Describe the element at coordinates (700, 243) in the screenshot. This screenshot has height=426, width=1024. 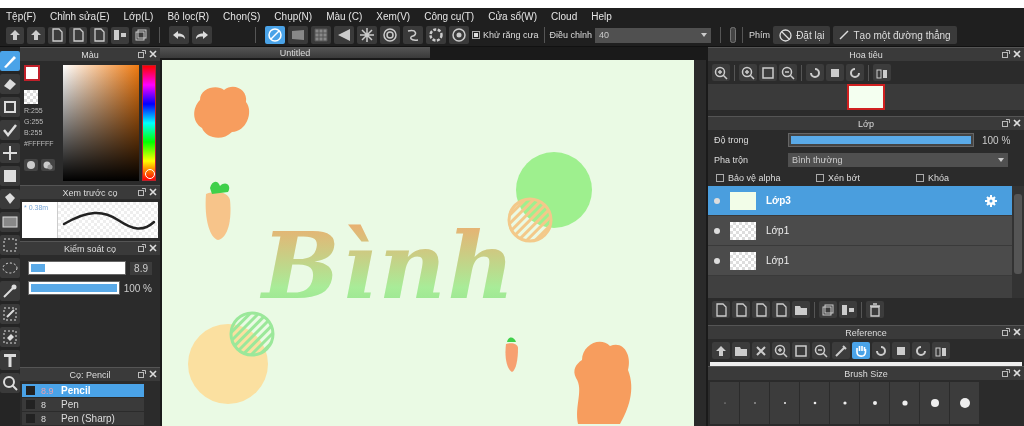
I see `scrollbar` at that location.